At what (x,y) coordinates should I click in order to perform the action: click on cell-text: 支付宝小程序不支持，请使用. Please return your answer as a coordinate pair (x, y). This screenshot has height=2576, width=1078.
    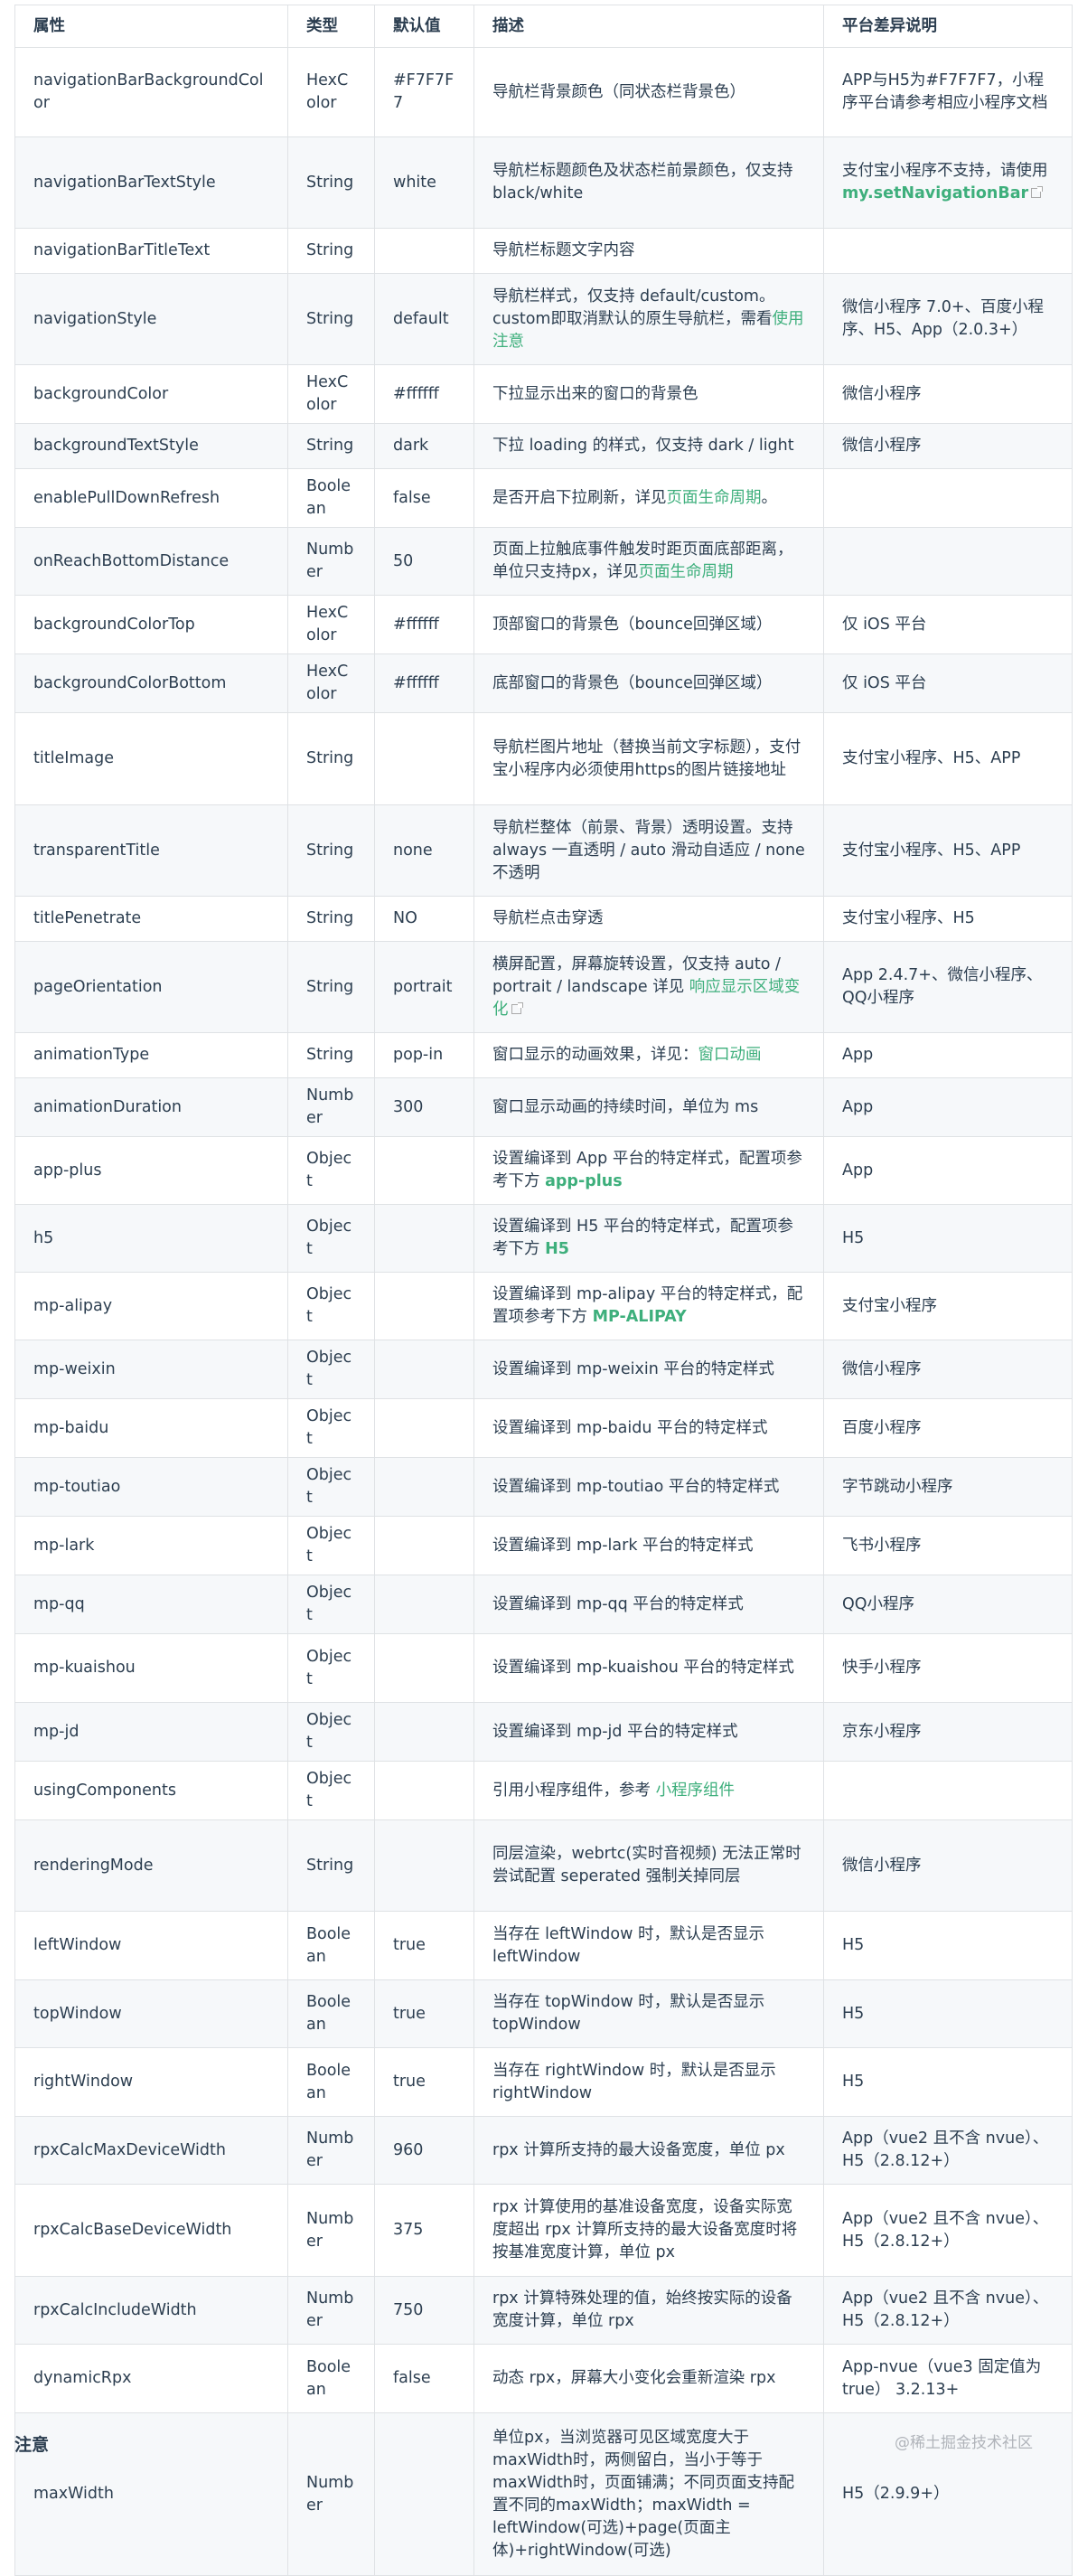
    Looking at the image, I should click on (945, 171).